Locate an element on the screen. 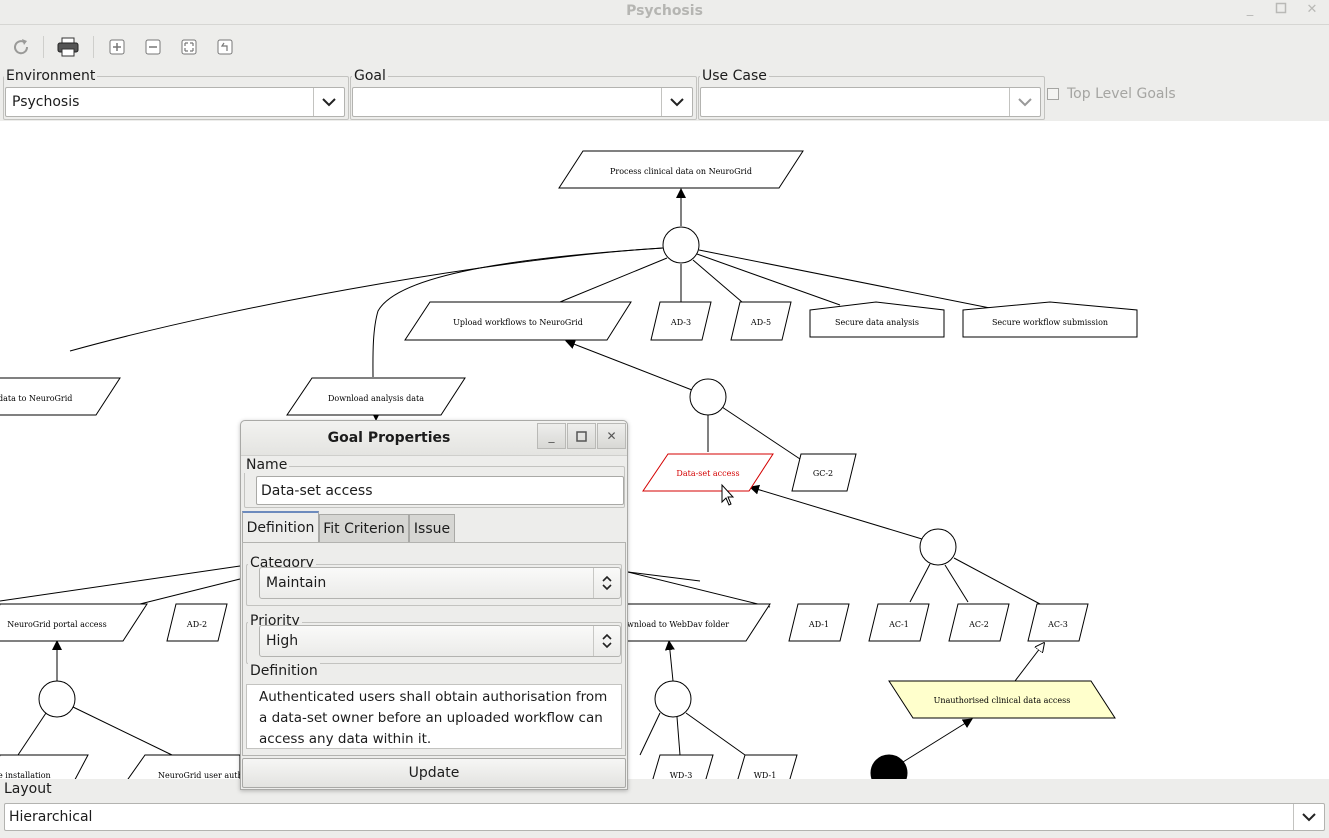  goal-node: AC-1 is located at coordinates (899, 622).